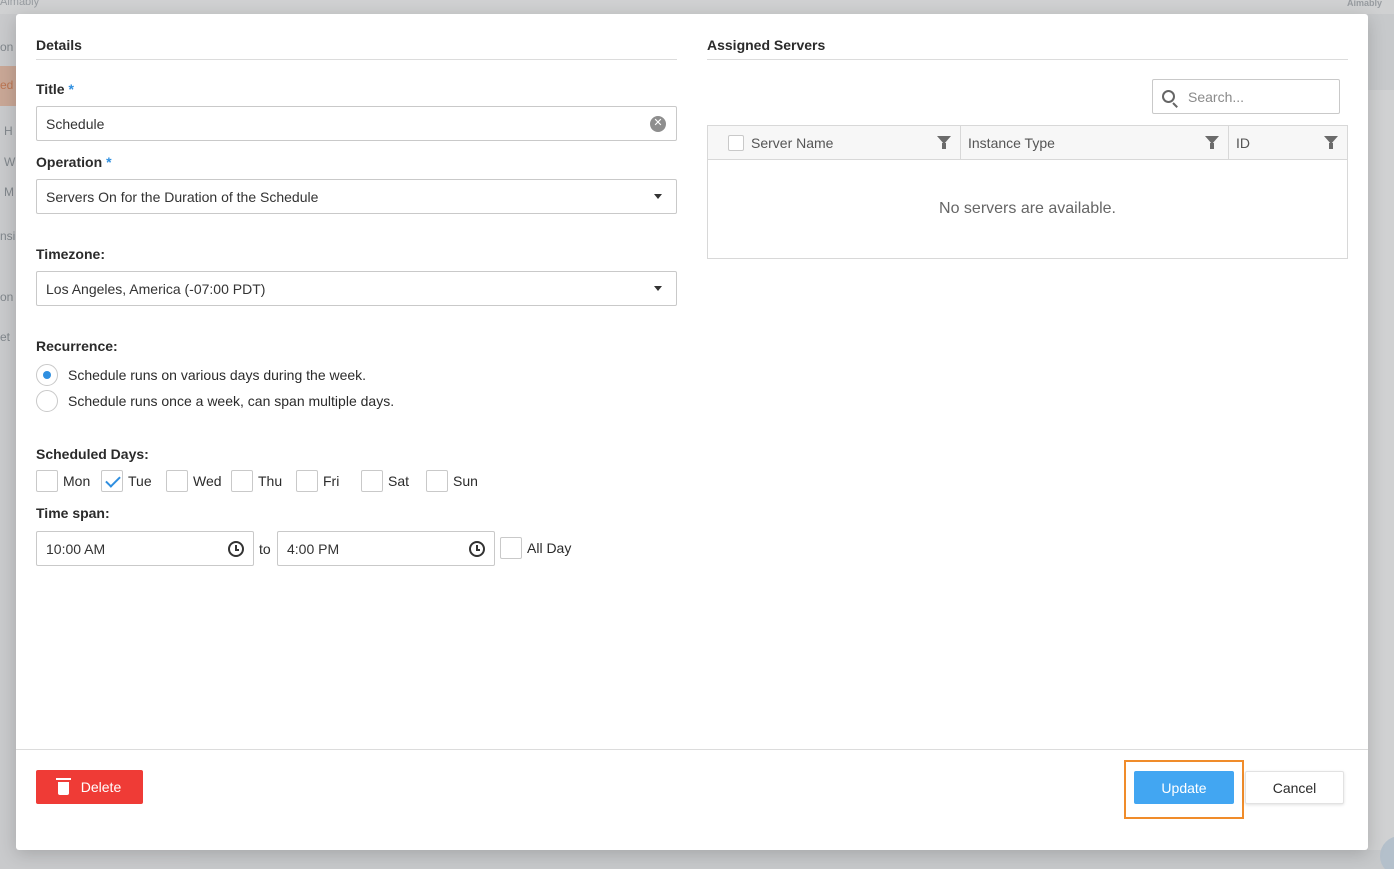 Image resolution: width=1394 pixels, height=869 pixels. What do you see at coordinates (328, 481) in the screenshot?
I see `day-fri: Fri` at bounding box center [328, 481].